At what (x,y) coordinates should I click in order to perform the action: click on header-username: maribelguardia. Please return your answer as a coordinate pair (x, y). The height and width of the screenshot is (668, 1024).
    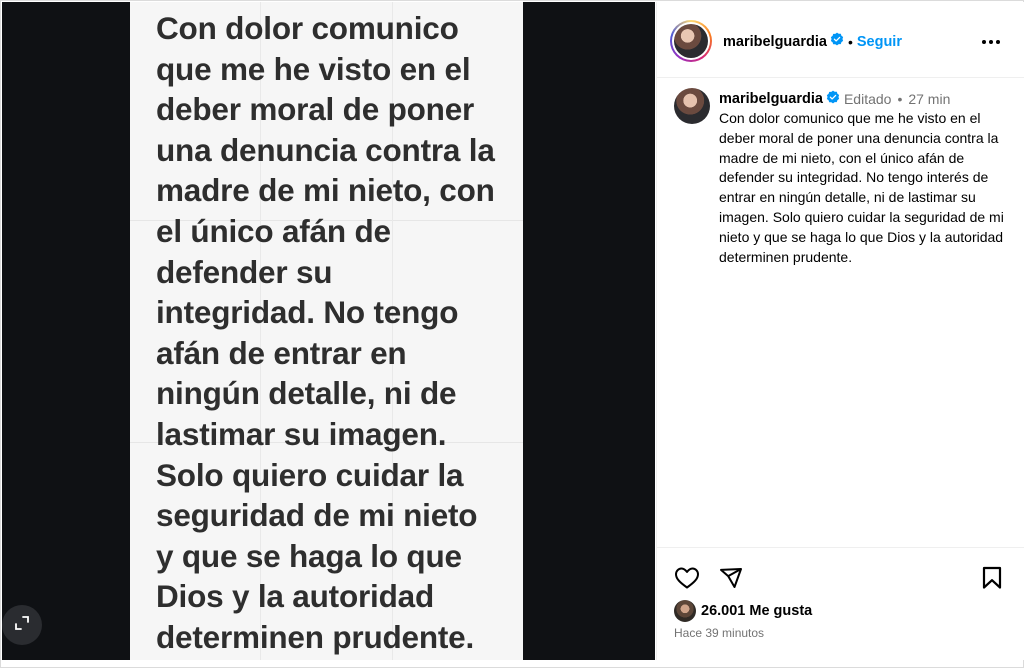
    Looking at the image, I should click on (775, 42).